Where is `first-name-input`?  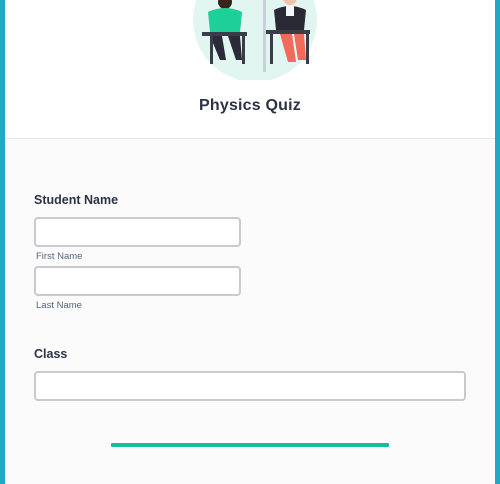
first-name-input is located at coordinates (137, 232).